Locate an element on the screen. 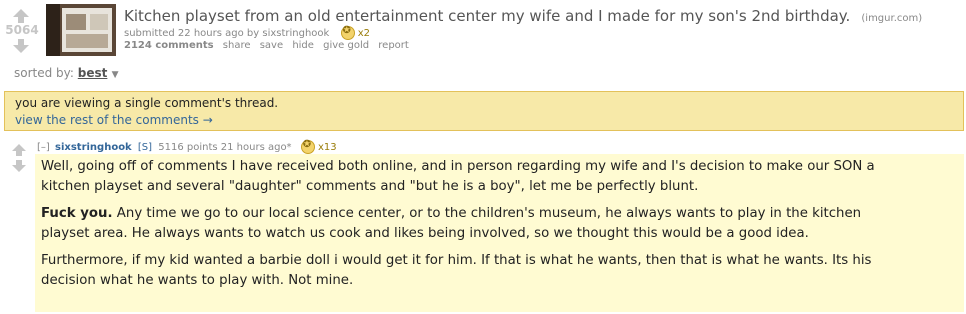 Image resolution: width=966 pixels, height=314 pixels. give-gold-link: give gold is located at coordinates (346, 45).